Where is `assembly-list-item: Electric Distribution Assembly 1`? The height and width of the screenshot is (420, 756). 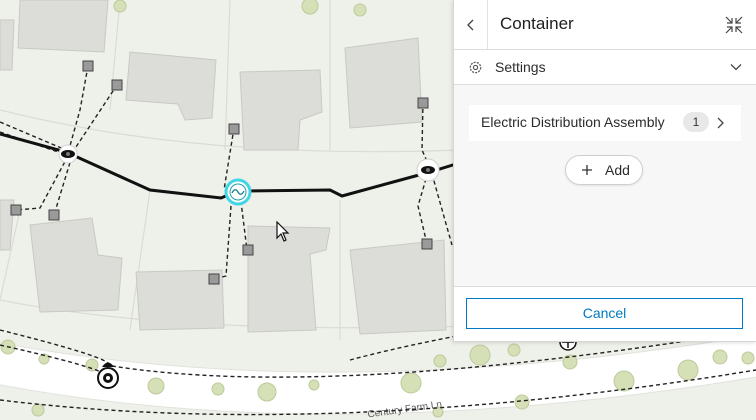 assembly-list-item: Electric Distribution Assembly 1 is located at coordinates (605, 123).